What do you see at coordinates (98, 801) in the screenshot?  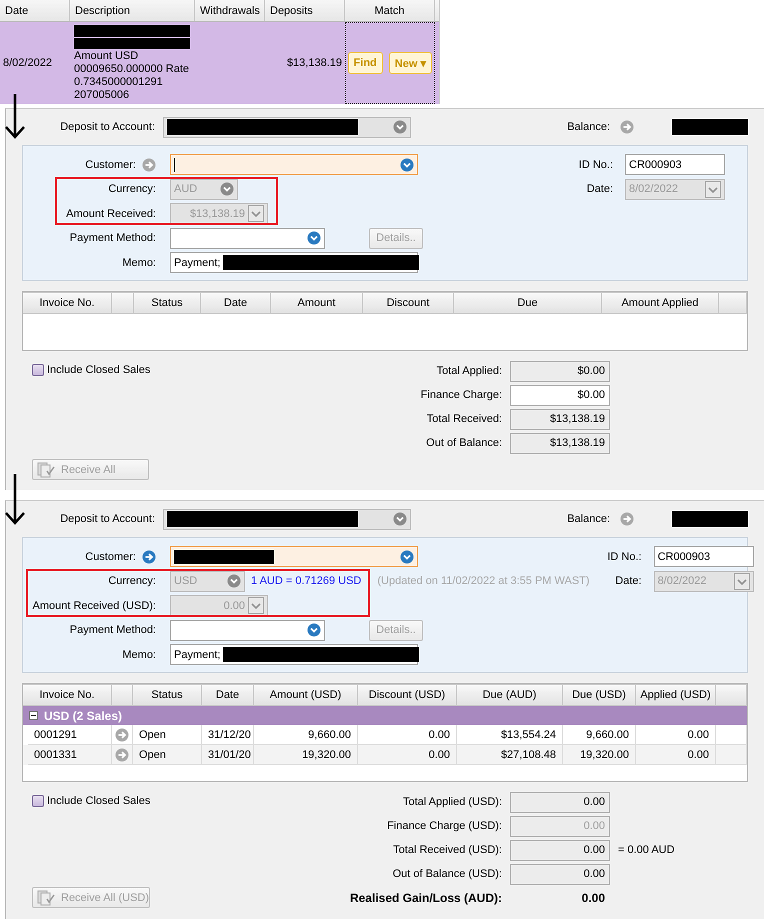 I see `checkbox-label: Include Closed Sales` at bounding box center [98, 801].